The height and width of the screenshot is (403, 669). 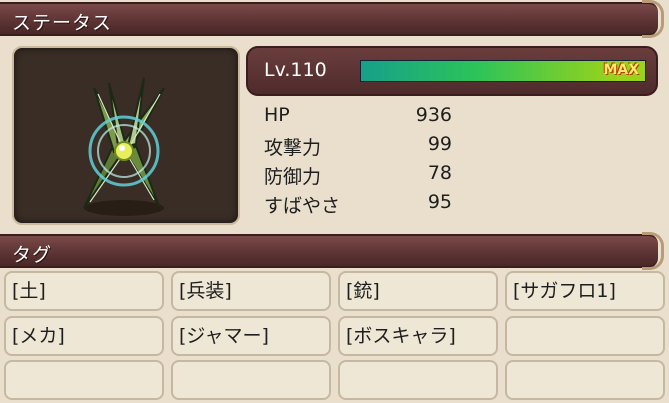 I want to click on exp-bar: MAX, so click(x=503, y=71).